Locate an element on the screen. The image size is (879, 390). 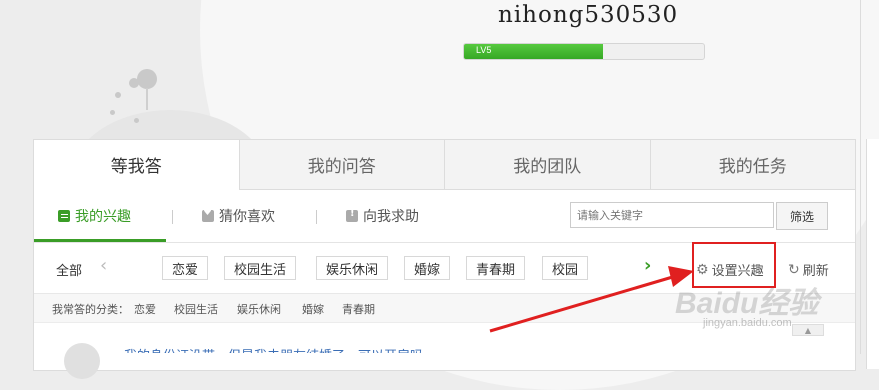
common-categories-label: 我常答的分类： is located at coordinates (90, 309).